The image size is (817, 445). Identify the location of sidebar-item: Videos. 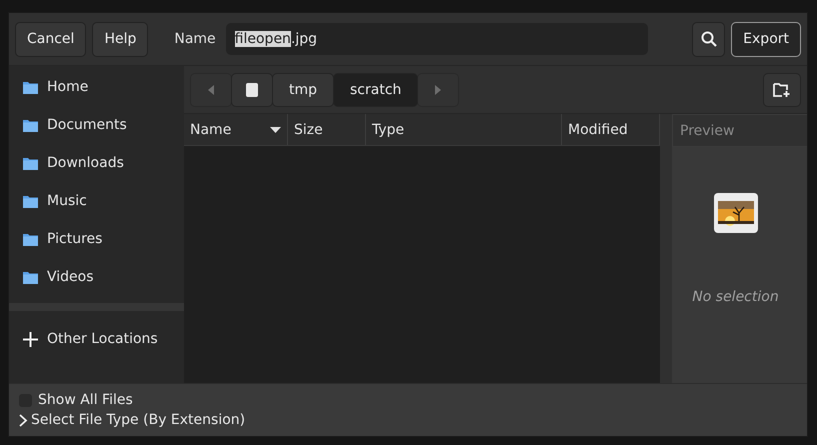
(96, 277).